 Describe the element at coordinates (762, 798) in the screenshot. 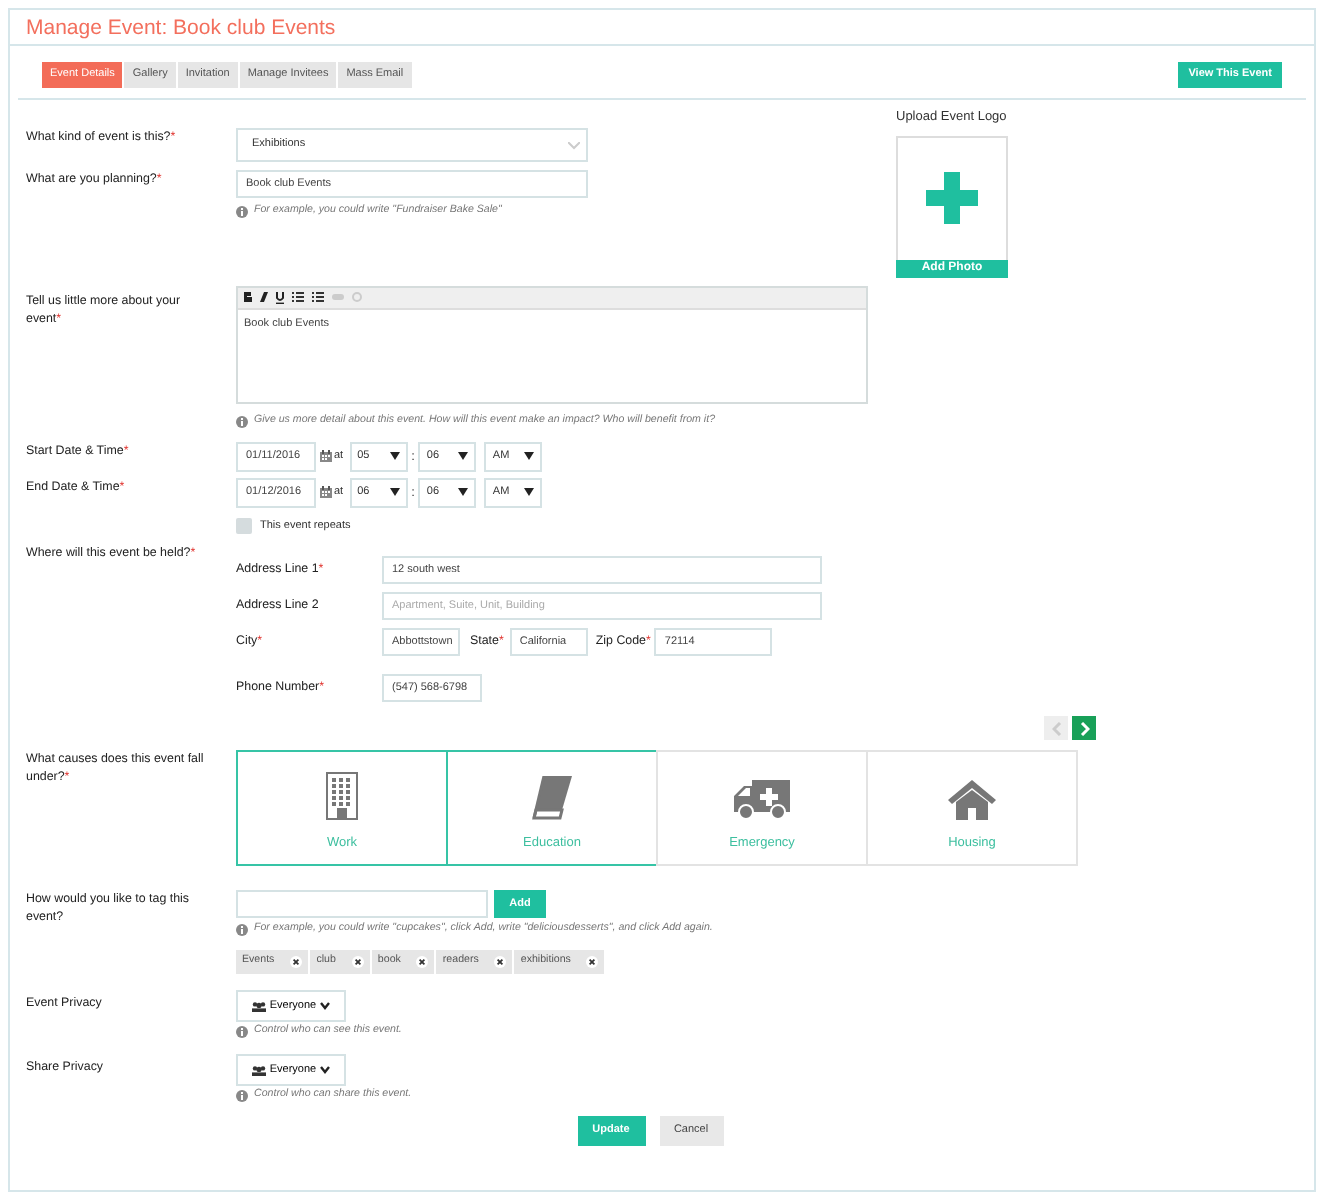

I see `ambulance-icon` at that location.